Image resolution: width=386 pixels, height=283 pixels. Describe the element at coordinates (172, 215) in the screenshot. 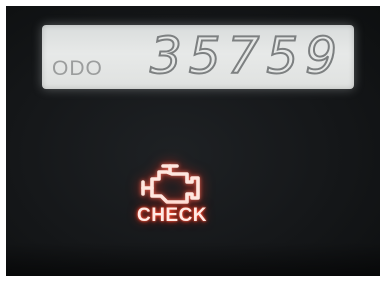

I see `check-engine-label: CHECK` at that location.